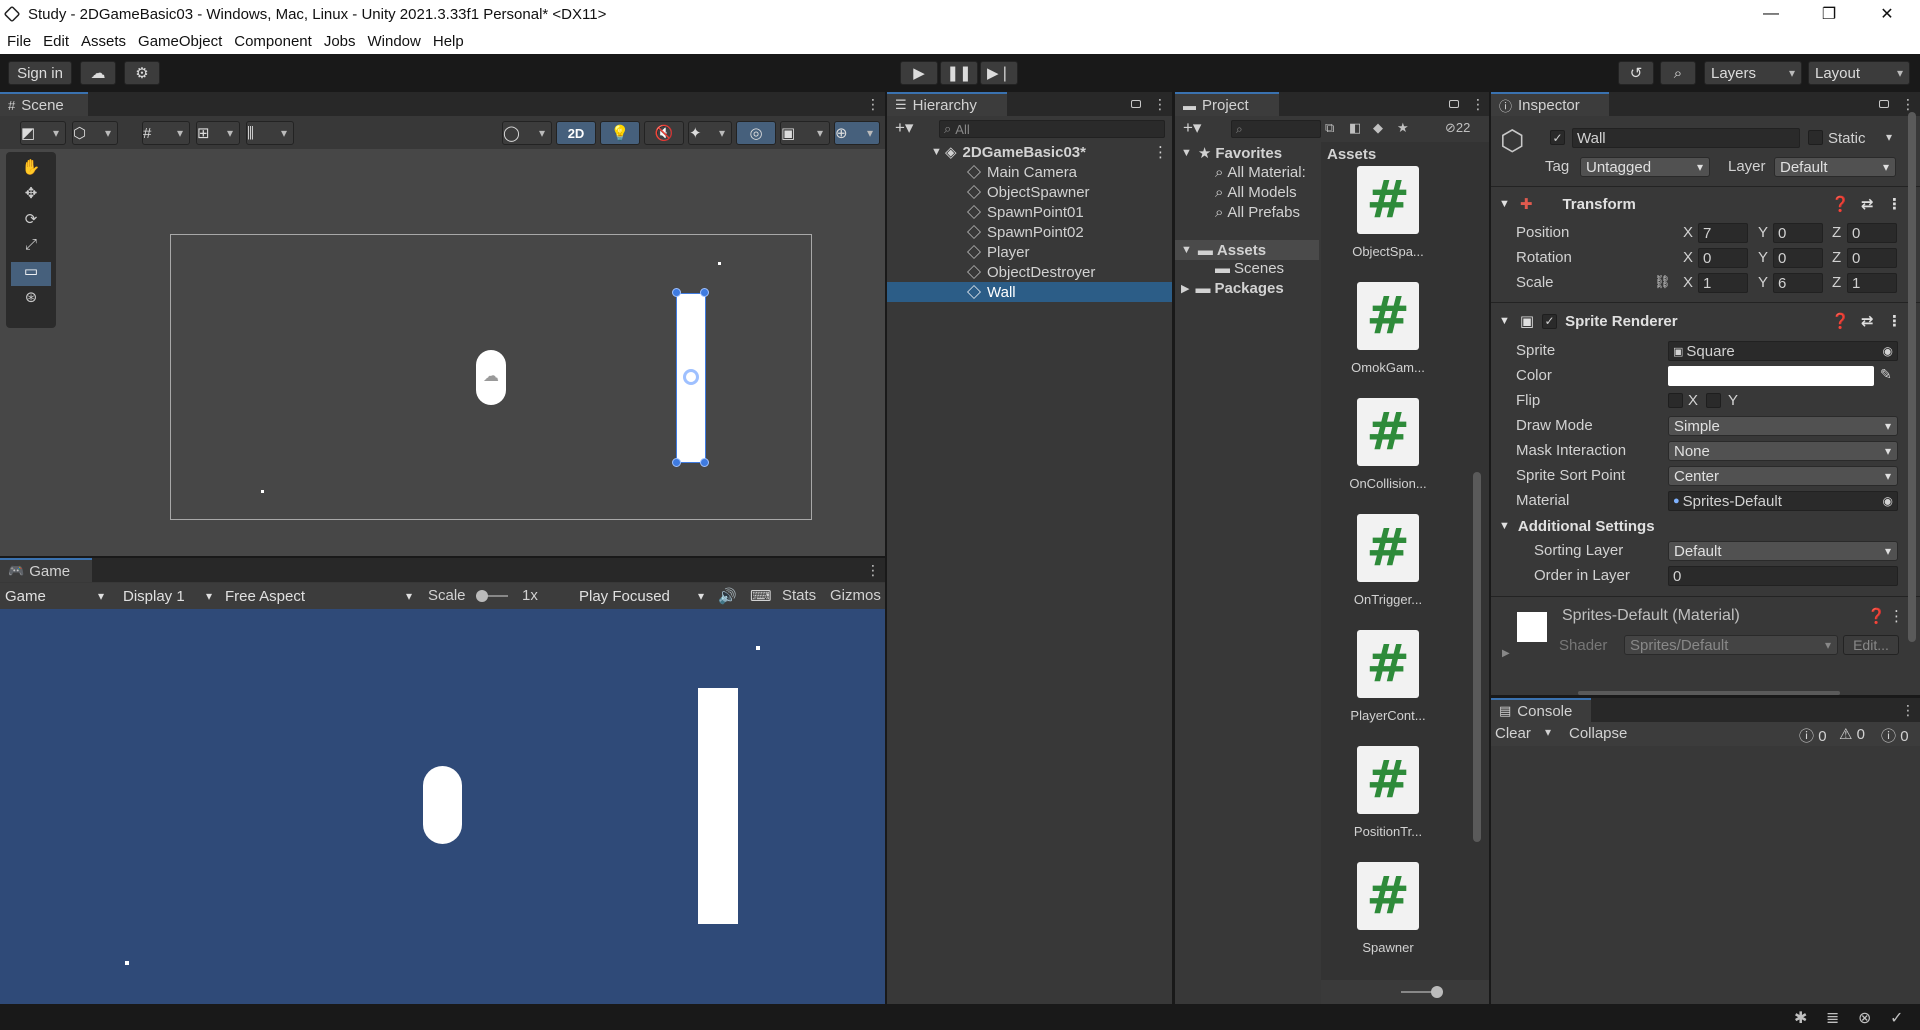  What do you see at coordinates (1908, 104) in the screenshot?
I see `inspector-menu-icon: ⋮` at bounding box center [1908, 104].